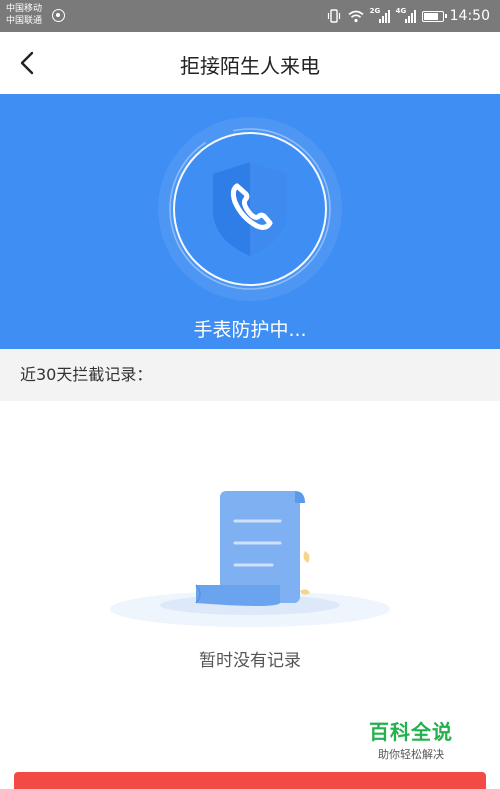 This screenshot has height=789, width=500. I want to click on wifi-icon, so click(356, 16).